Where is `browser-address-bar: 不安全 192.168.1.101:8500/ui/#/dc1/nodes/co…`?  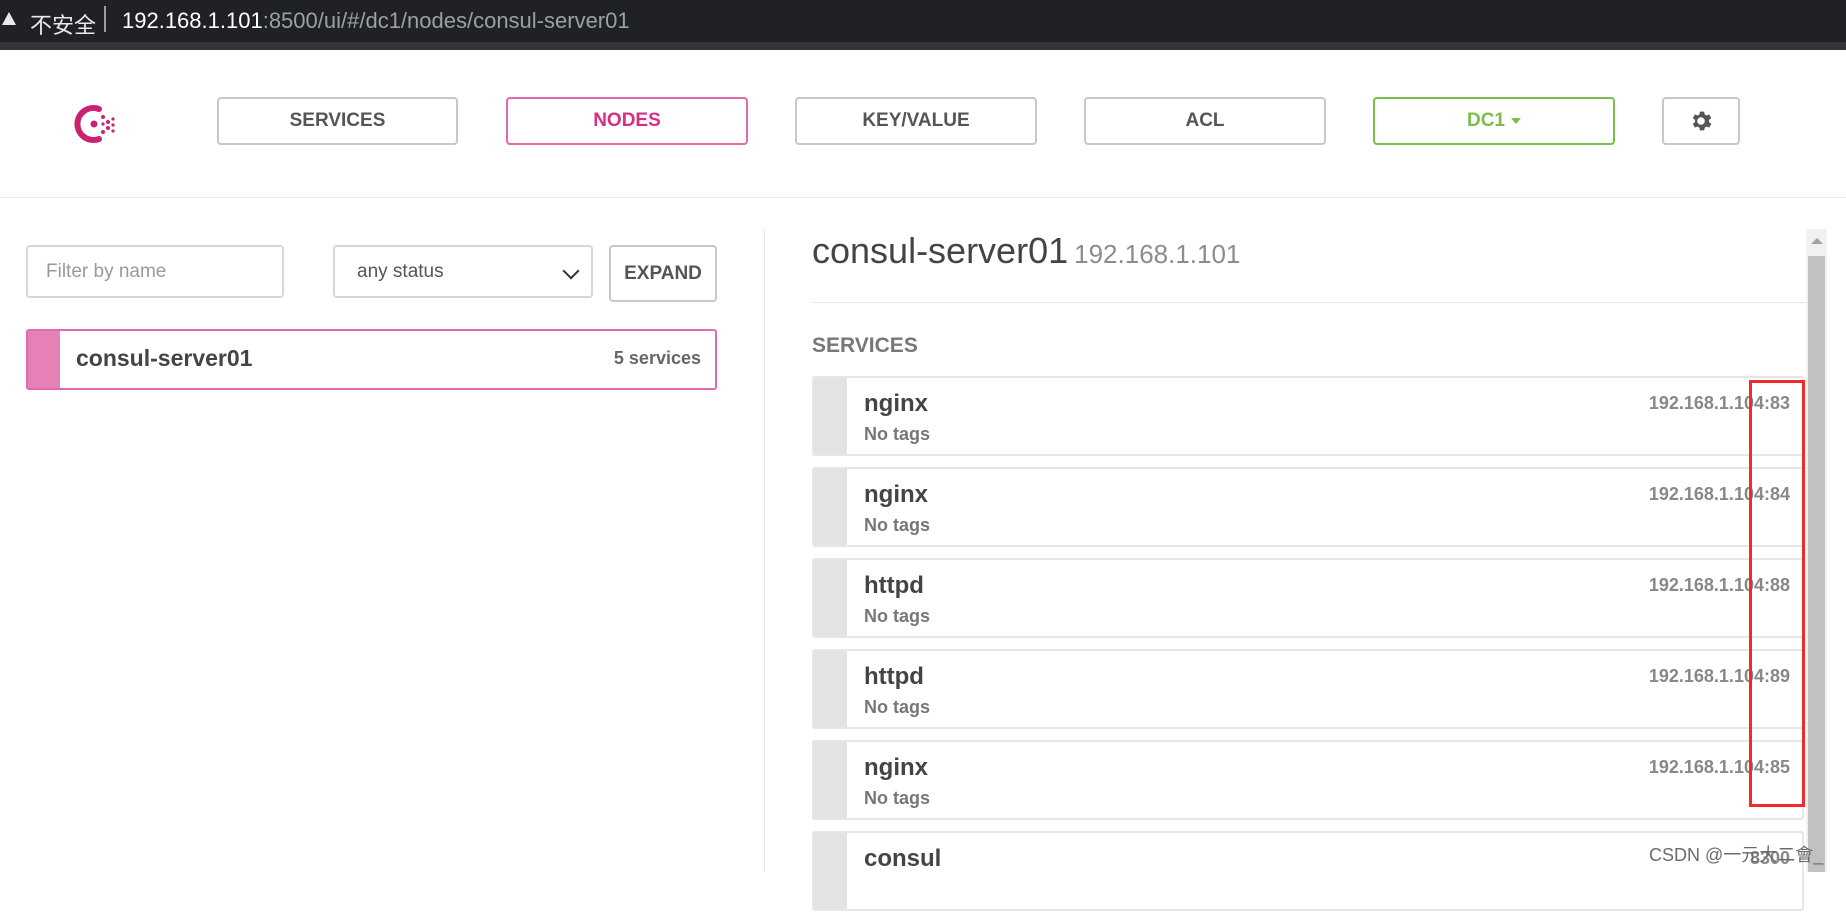
browser-address-bar: 不安全 192.168.1.101:8500/ui/#/dc1/nodes/co… is located at coordinates (923, 21).